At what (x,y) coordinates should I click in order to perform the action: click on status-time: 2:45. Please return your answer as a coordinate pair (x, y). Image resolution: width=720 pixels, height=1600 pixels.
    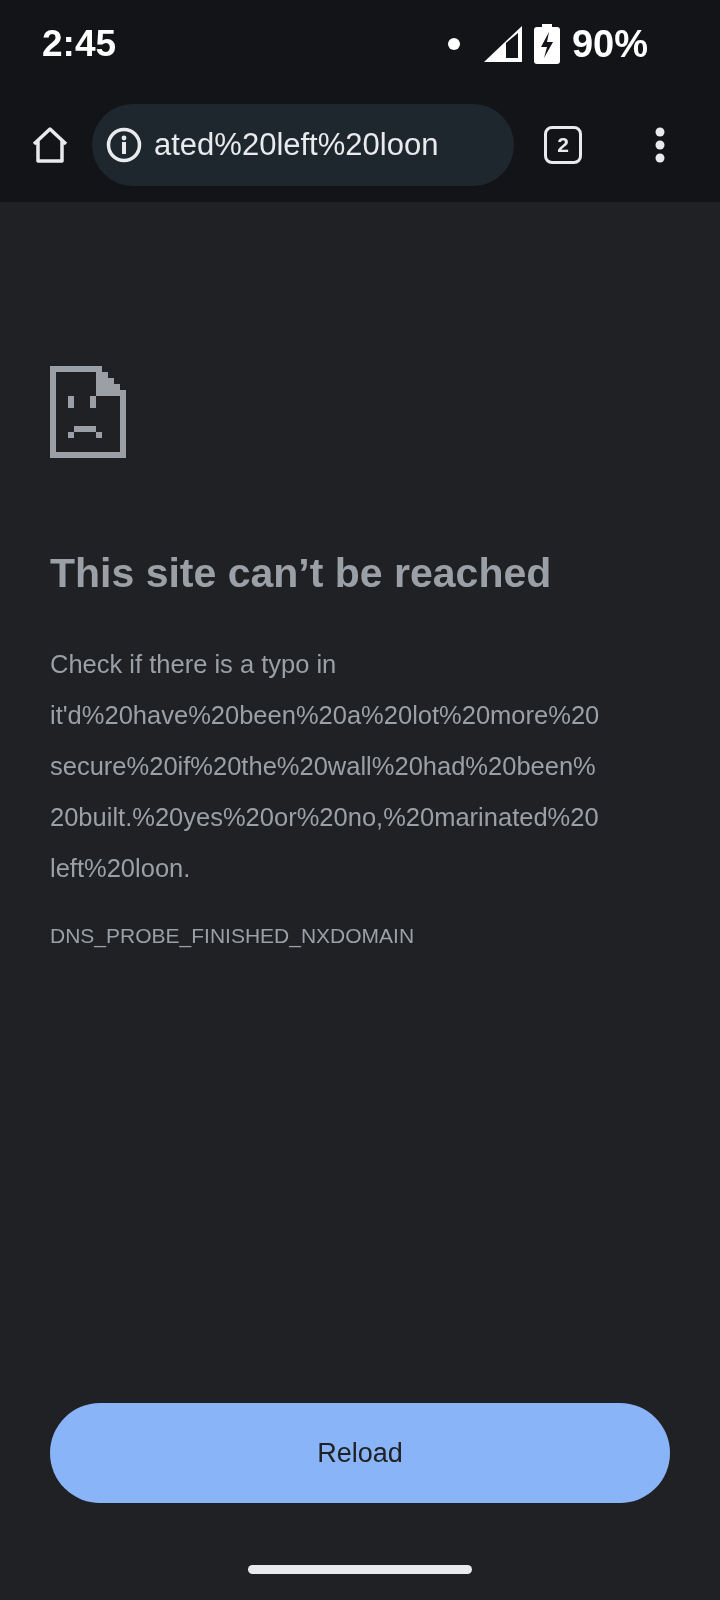
    Looking at the image, I should click on (79, 44).